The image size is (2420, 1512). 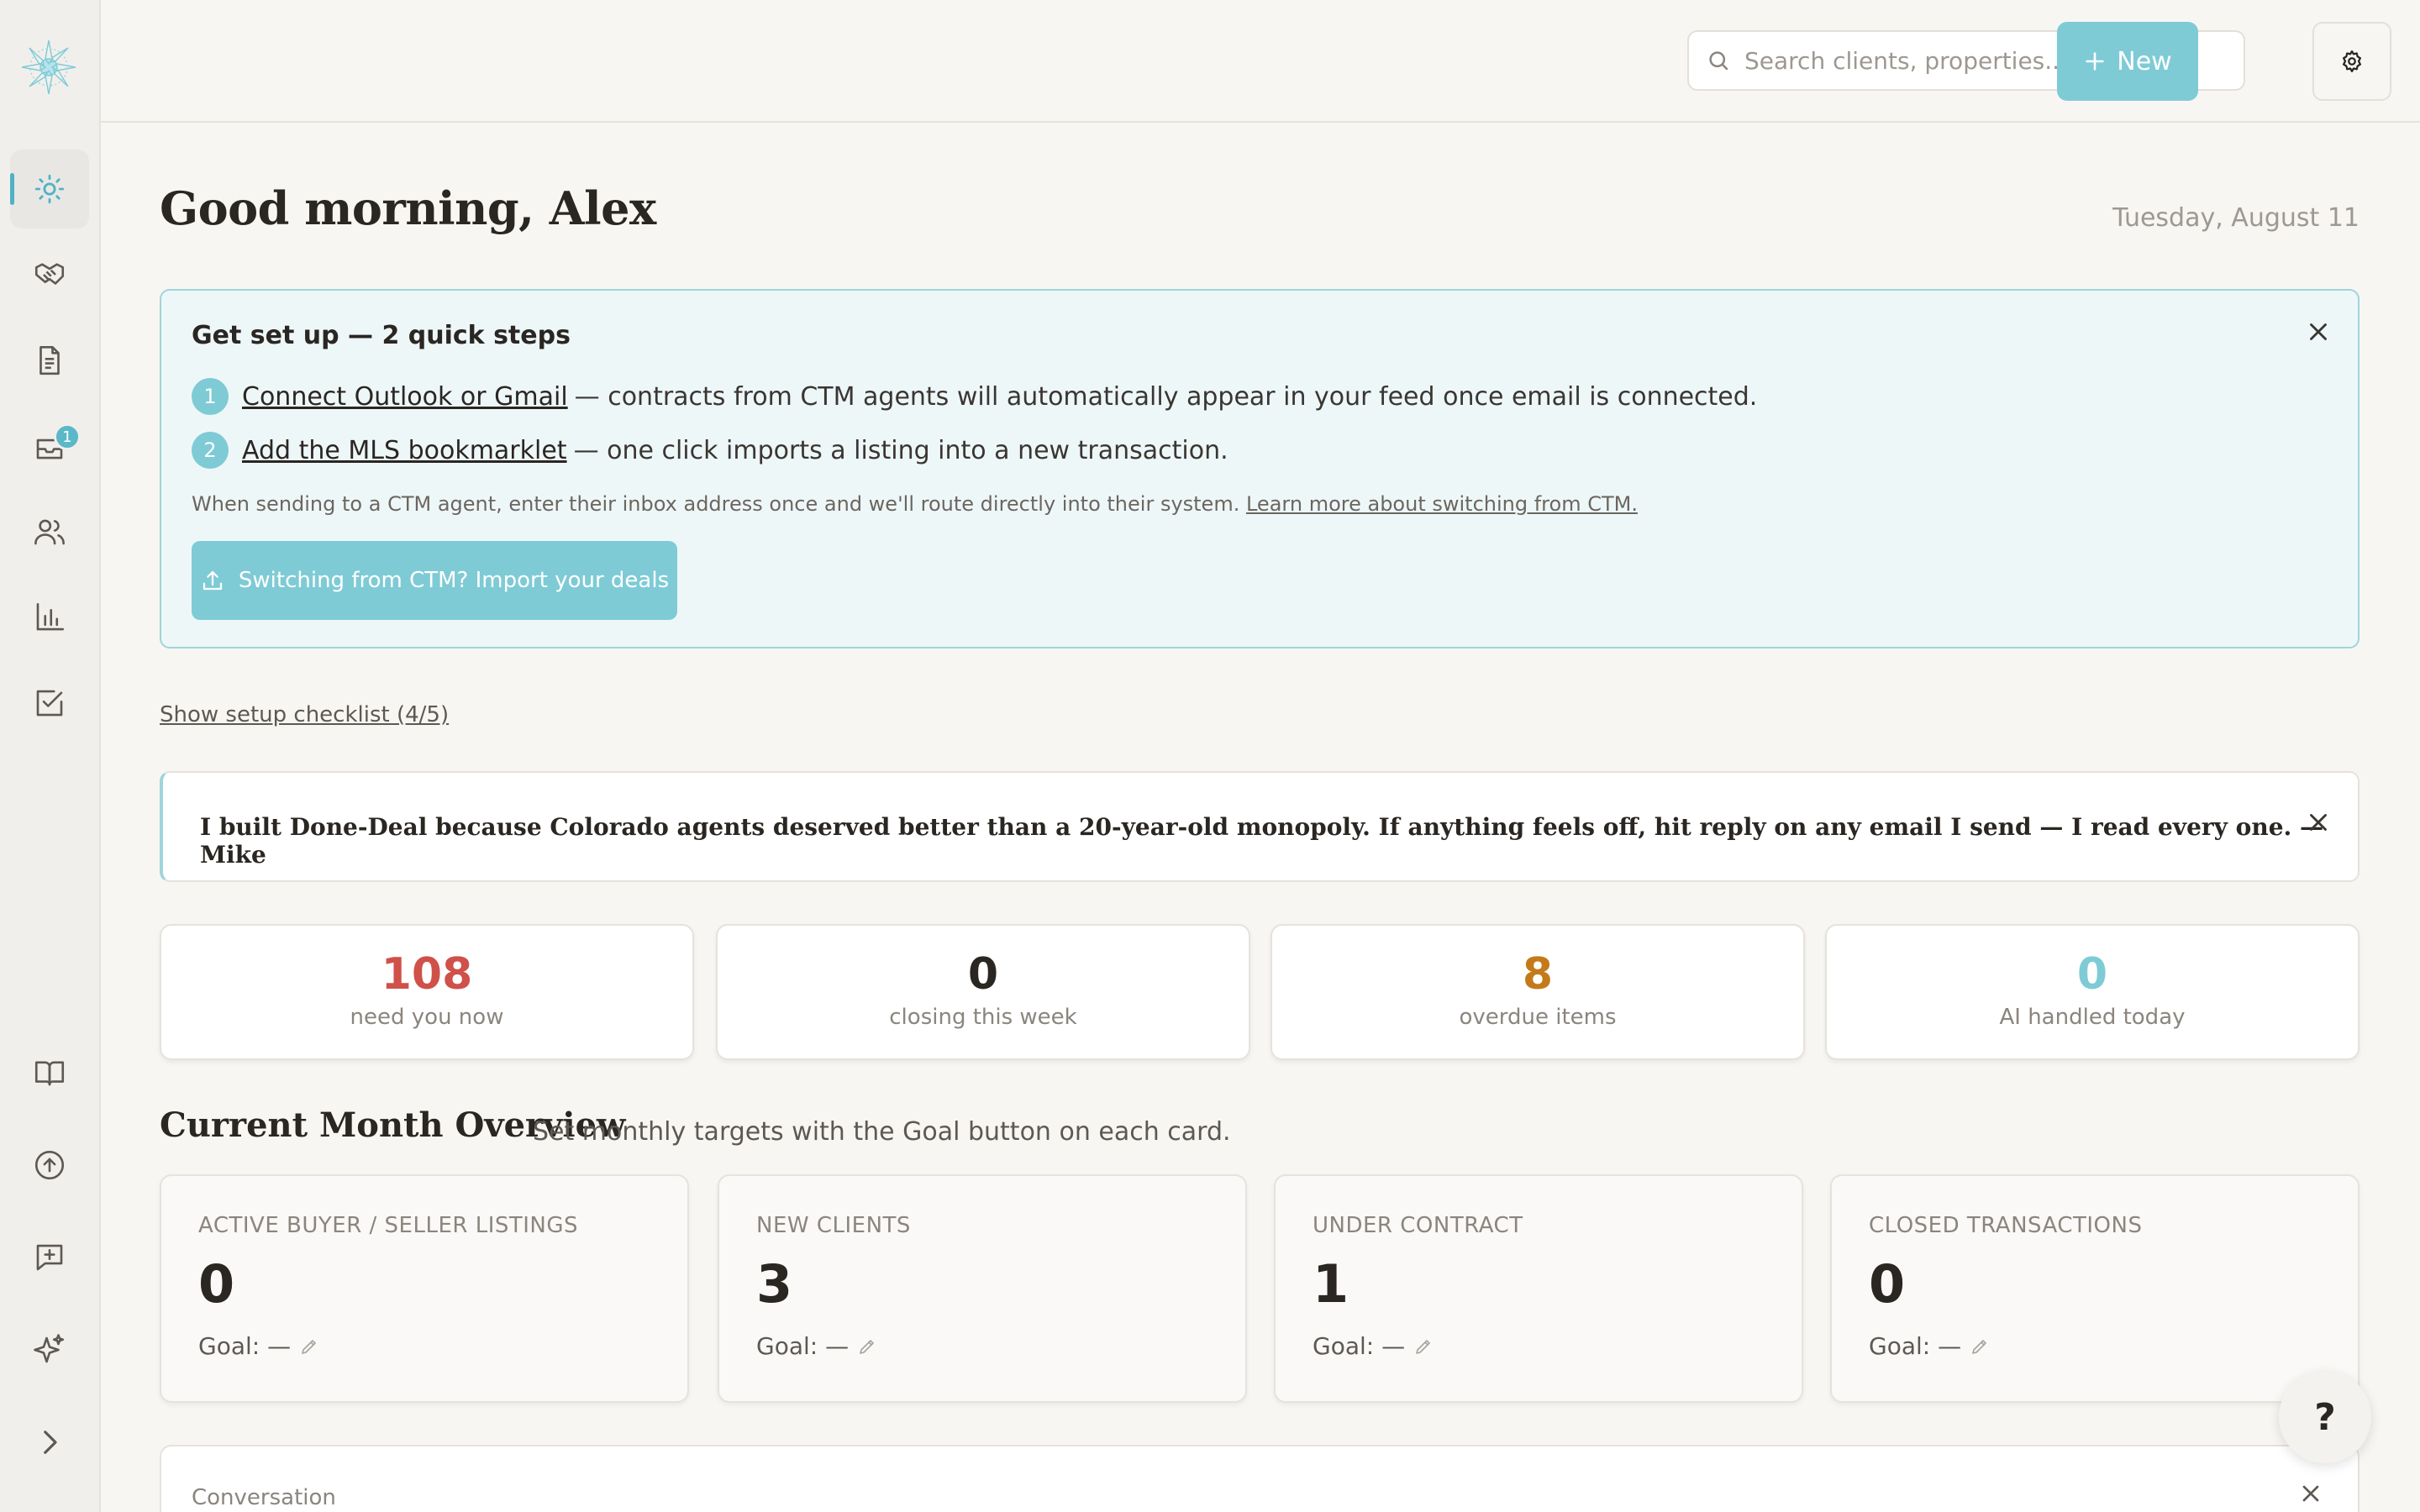 I want to click on sun-icon, so click(x=50, y=189).